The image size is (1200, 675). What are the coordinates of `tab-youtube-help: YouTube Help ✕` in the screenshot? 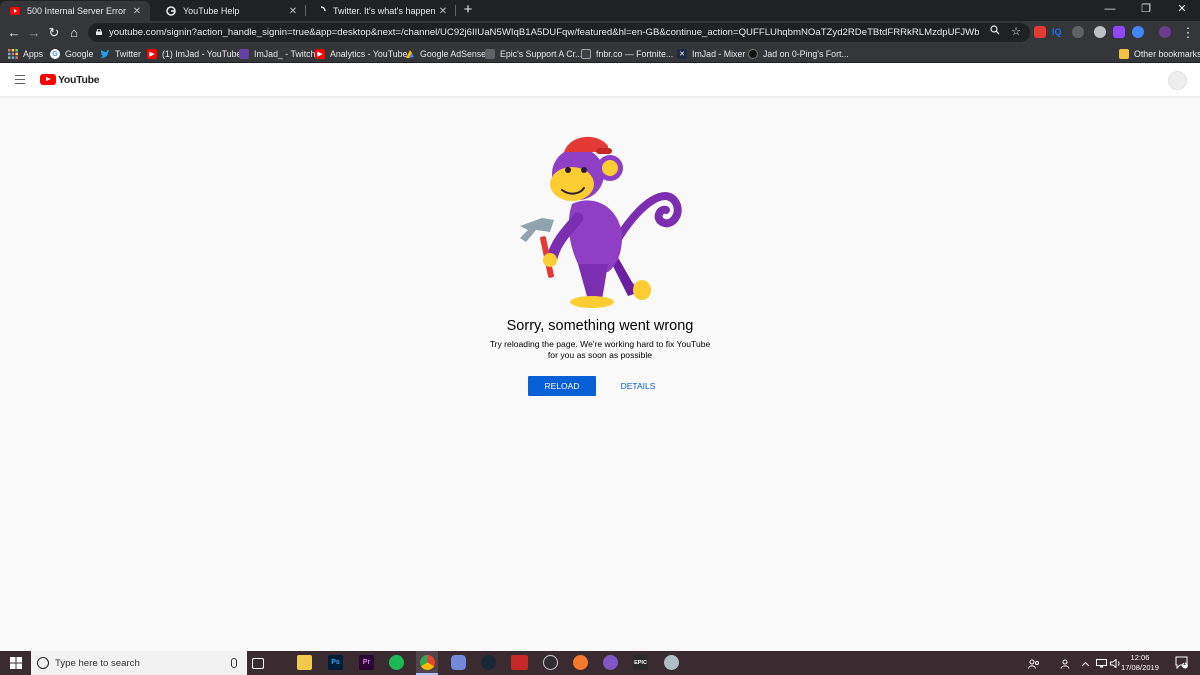 It's located at (231, 11).